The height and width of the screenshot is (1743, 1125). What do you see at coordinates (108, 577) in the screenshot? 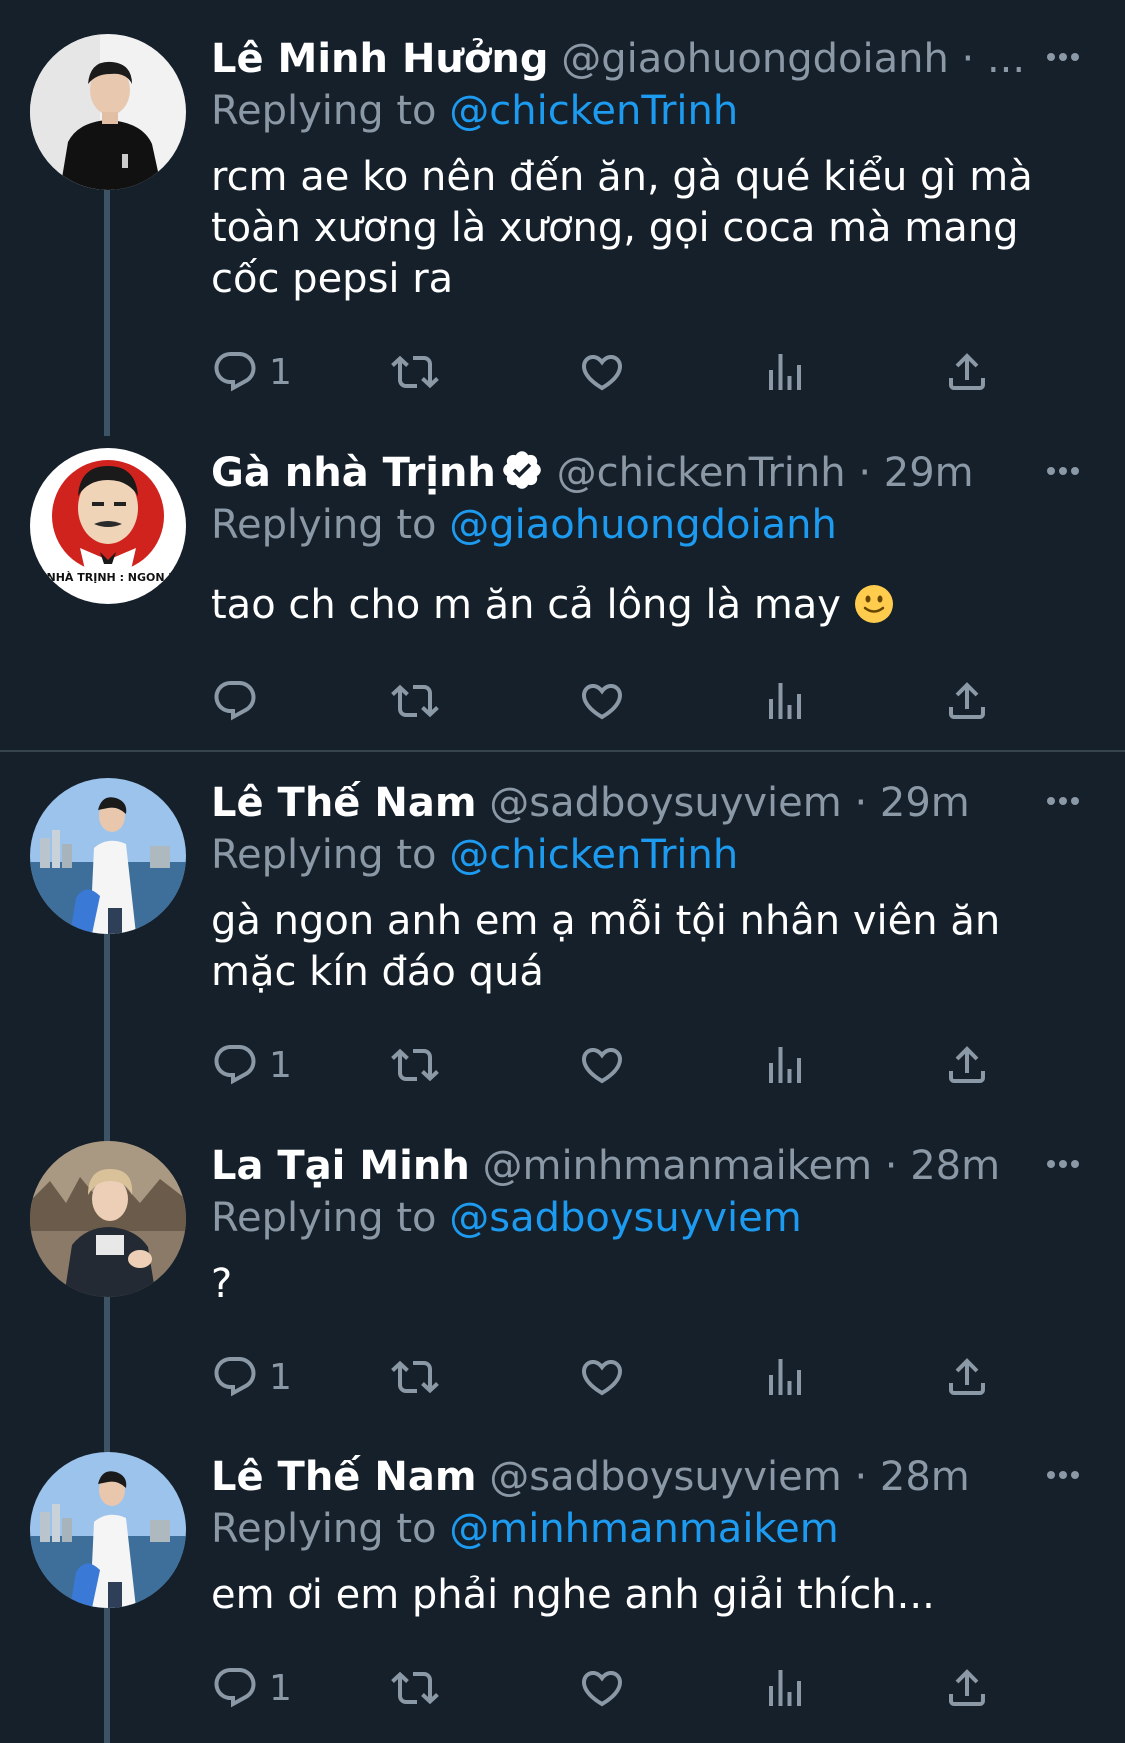
I see `avatar-logo-text: GÀ NHÀ TRỊNH : NGON 7 M` at bounding box center [108, 577].